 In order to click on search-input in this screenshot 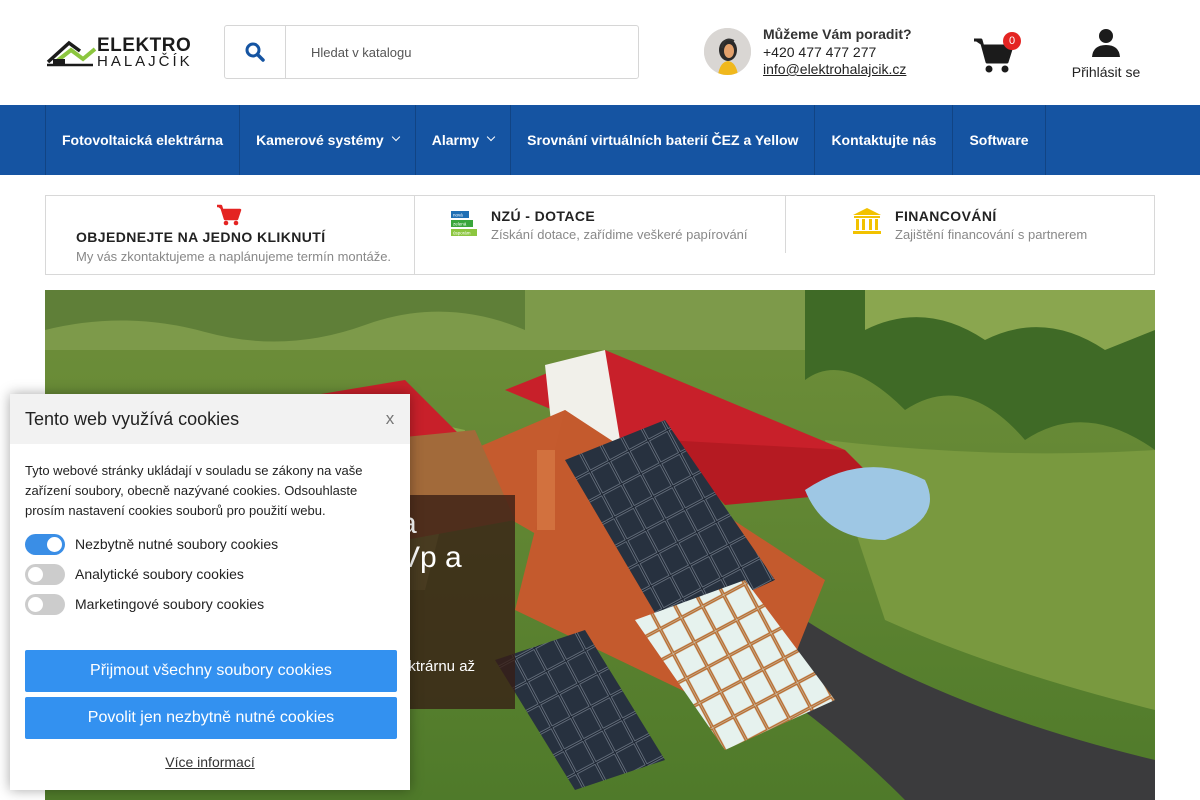, I will do `click(462, 52)`.